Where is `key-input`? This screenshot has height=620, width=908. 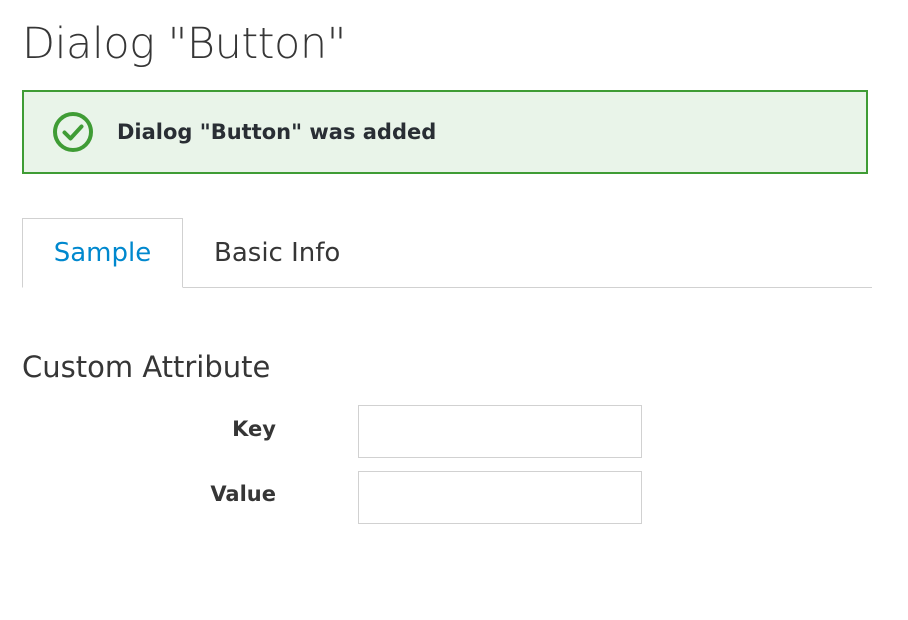
key-input is located at coordinates (500, 431).